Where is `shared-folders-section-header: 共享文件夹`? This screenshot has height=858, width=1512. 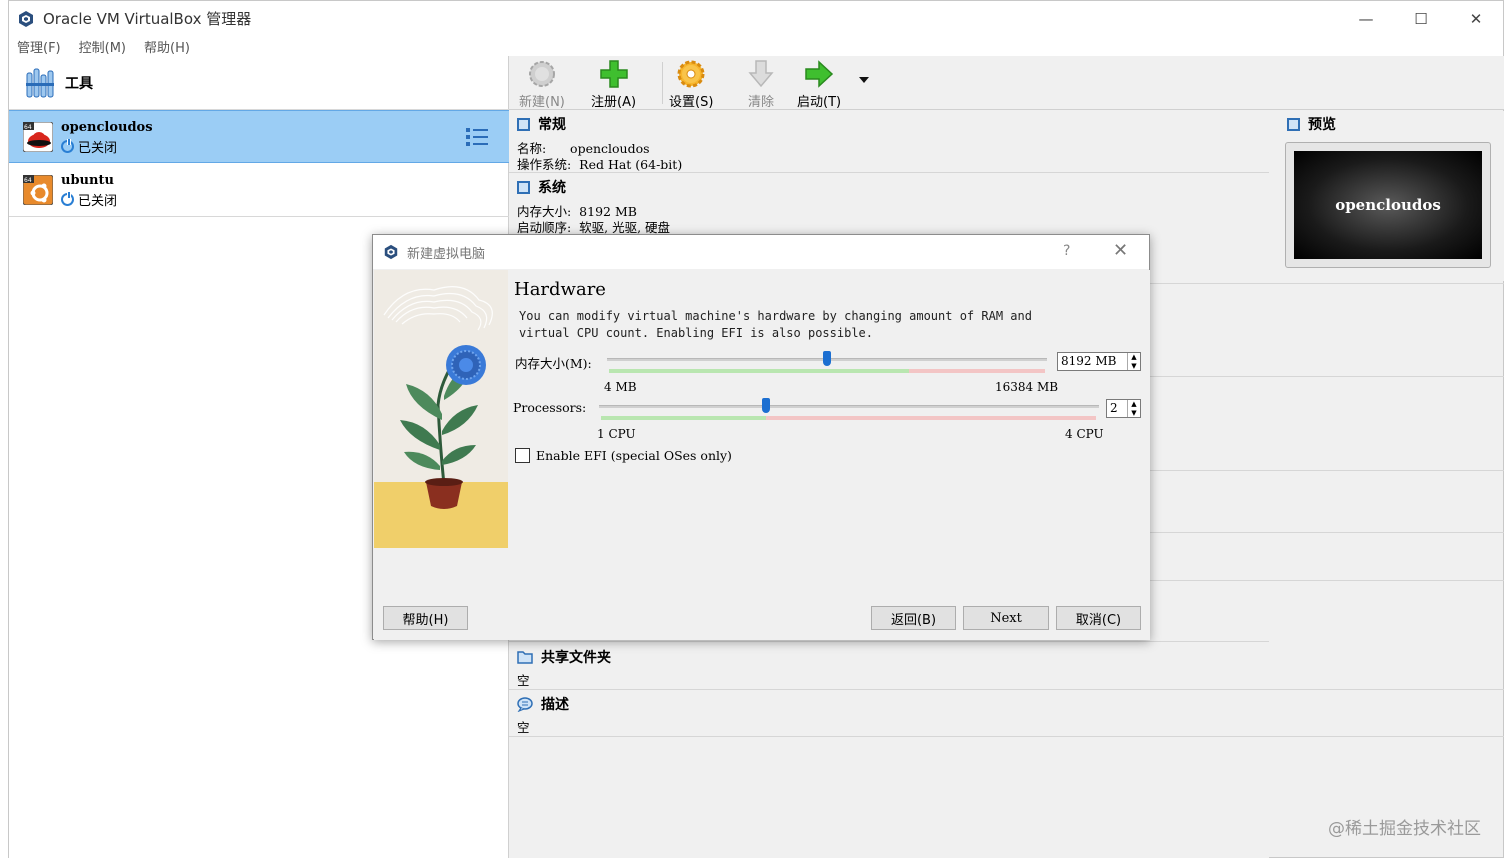
shared-folders-section-header: 共享文件夹 is located at coordinates (564, 657).